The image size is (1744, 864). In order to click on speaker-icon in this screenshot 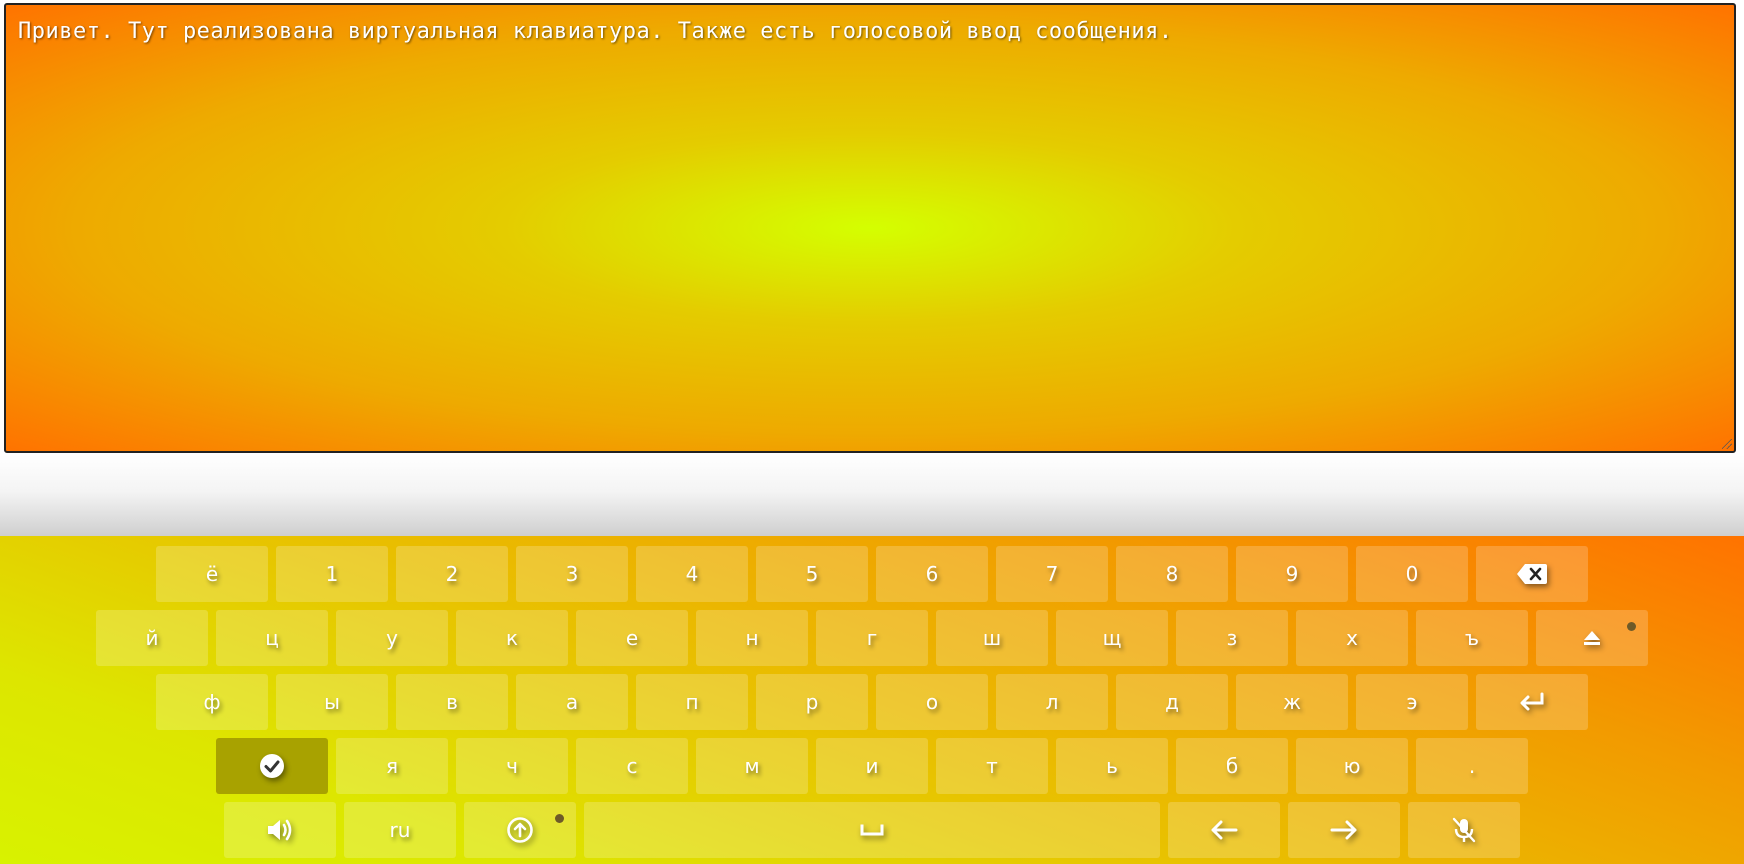, I will do `click(280, 830)`.